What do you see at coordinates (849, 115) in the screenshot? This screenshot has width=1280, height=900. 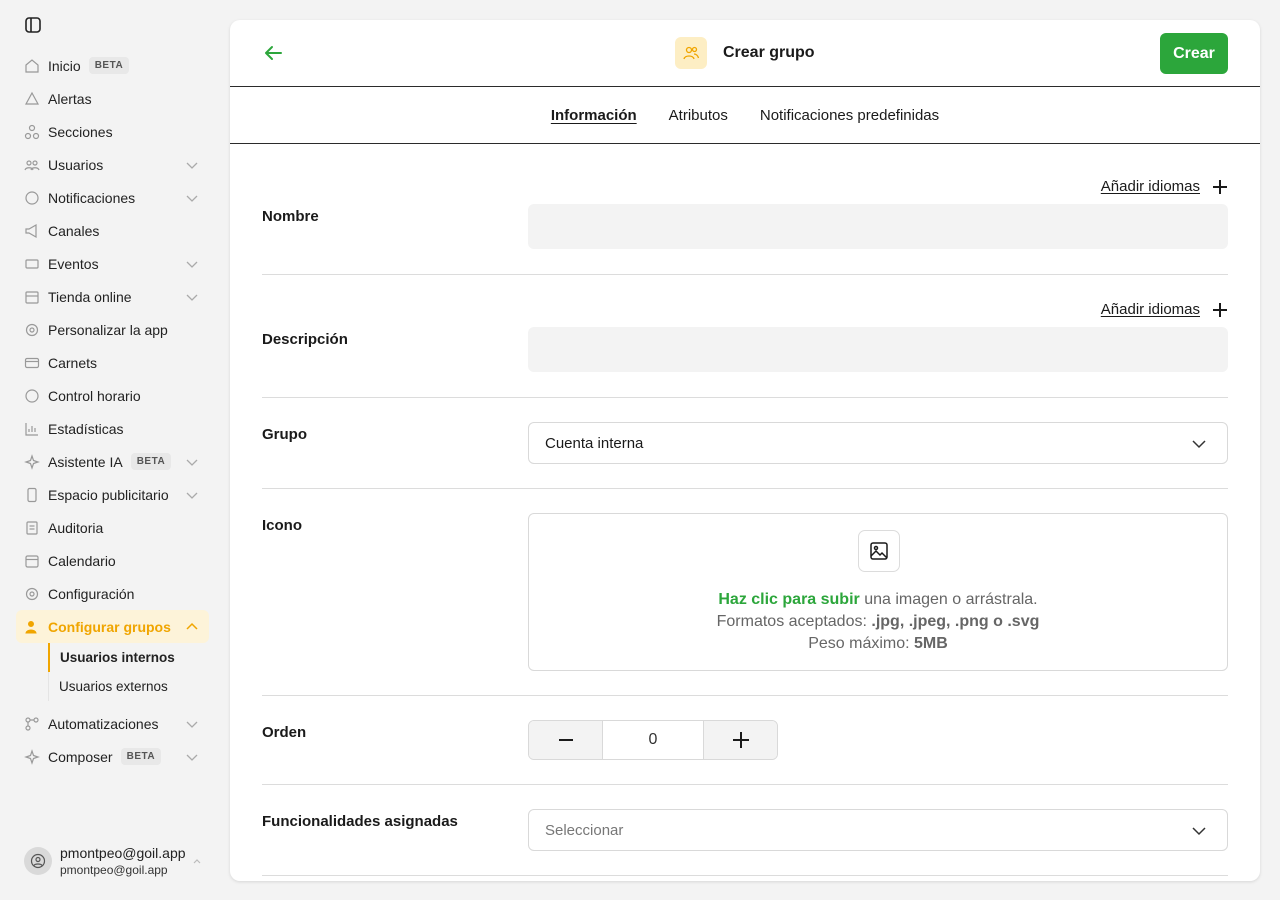 I see `tab-notificaciones-predefinidas: Notificaciones predefinidas` at bounding box center [849, 115].